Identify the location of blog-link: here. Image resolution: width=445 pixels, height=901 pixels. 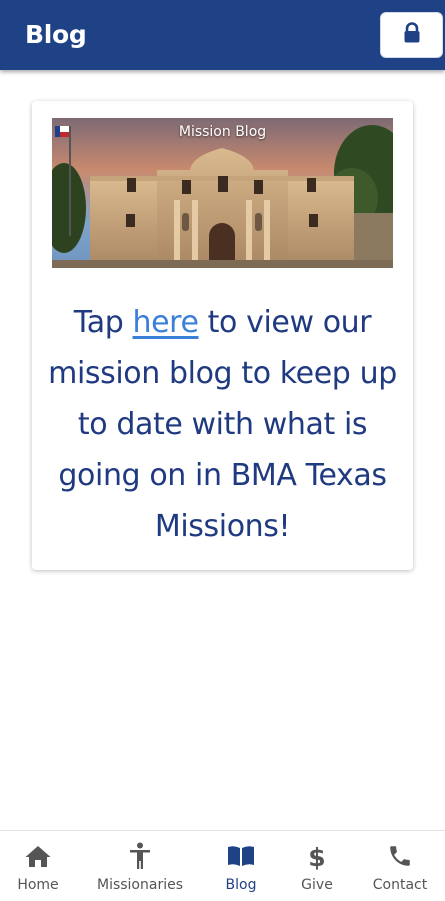
(166, 322).